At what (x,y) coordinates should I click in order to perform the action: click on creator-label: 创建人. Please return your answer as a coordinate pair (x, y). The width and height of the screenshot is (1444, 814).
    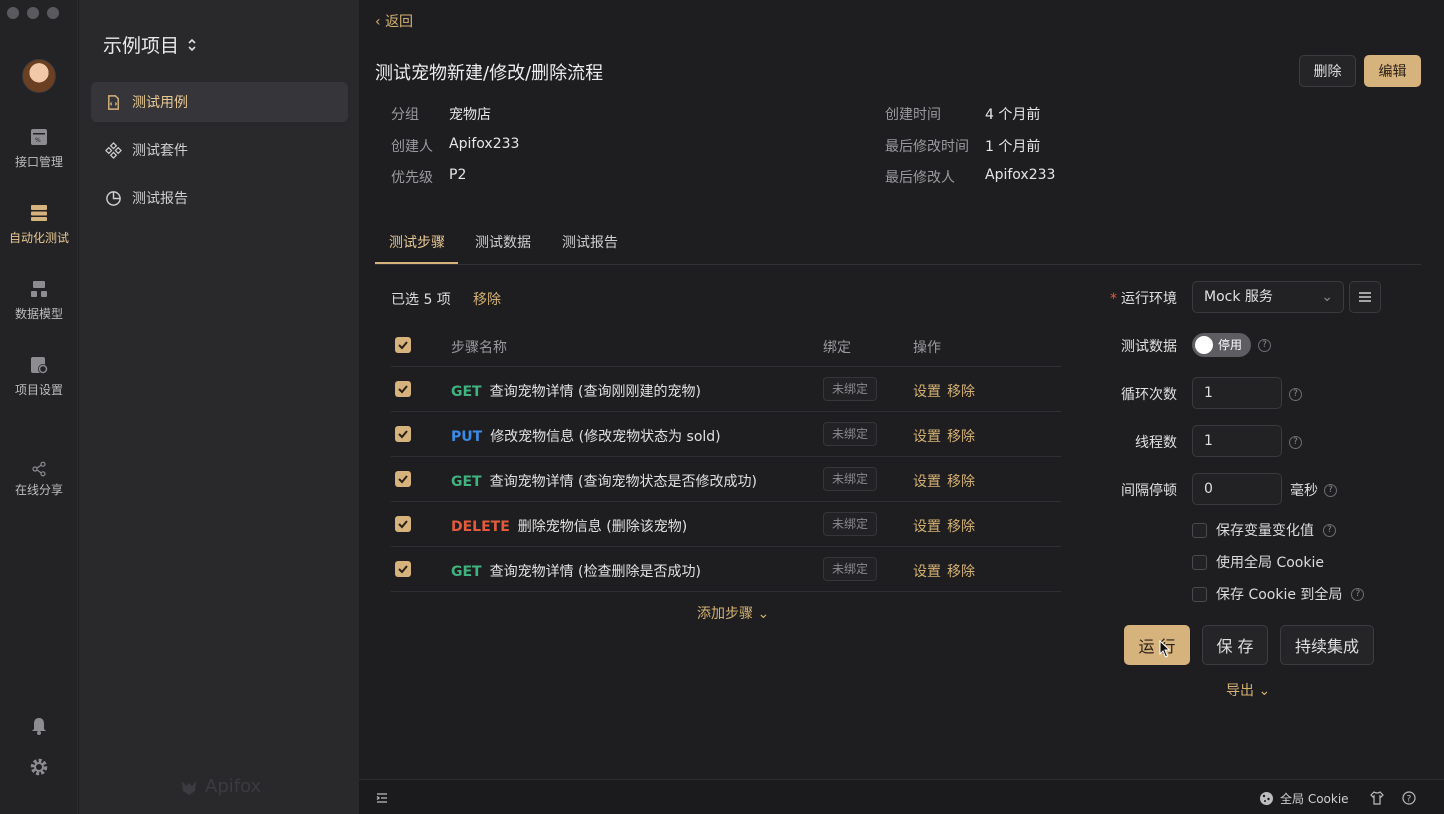
    Looking at the image, I should click on (412, 147).